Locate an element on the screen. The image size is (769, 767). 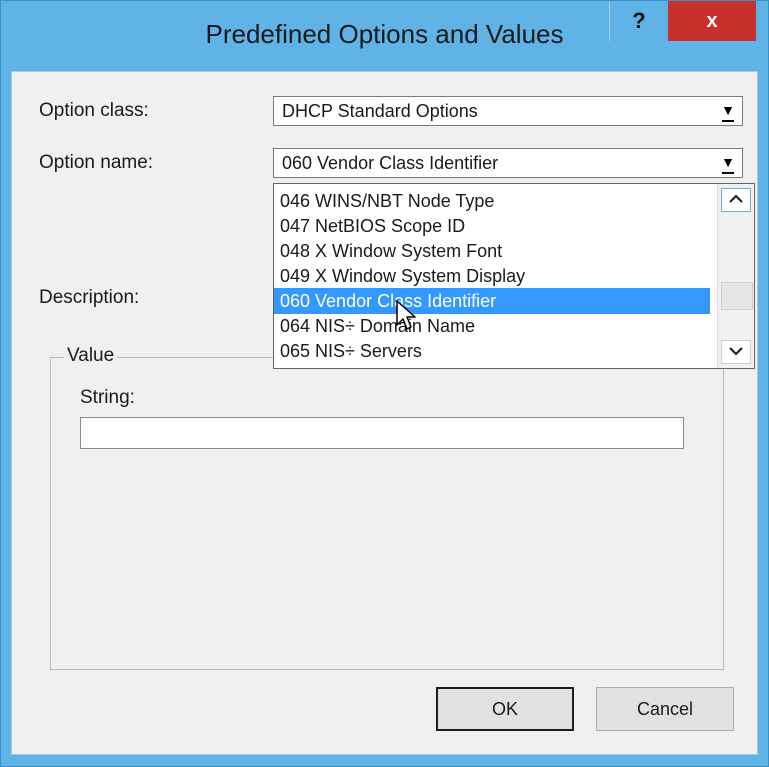
description-label: Description: is located at coordinates (89, 297).